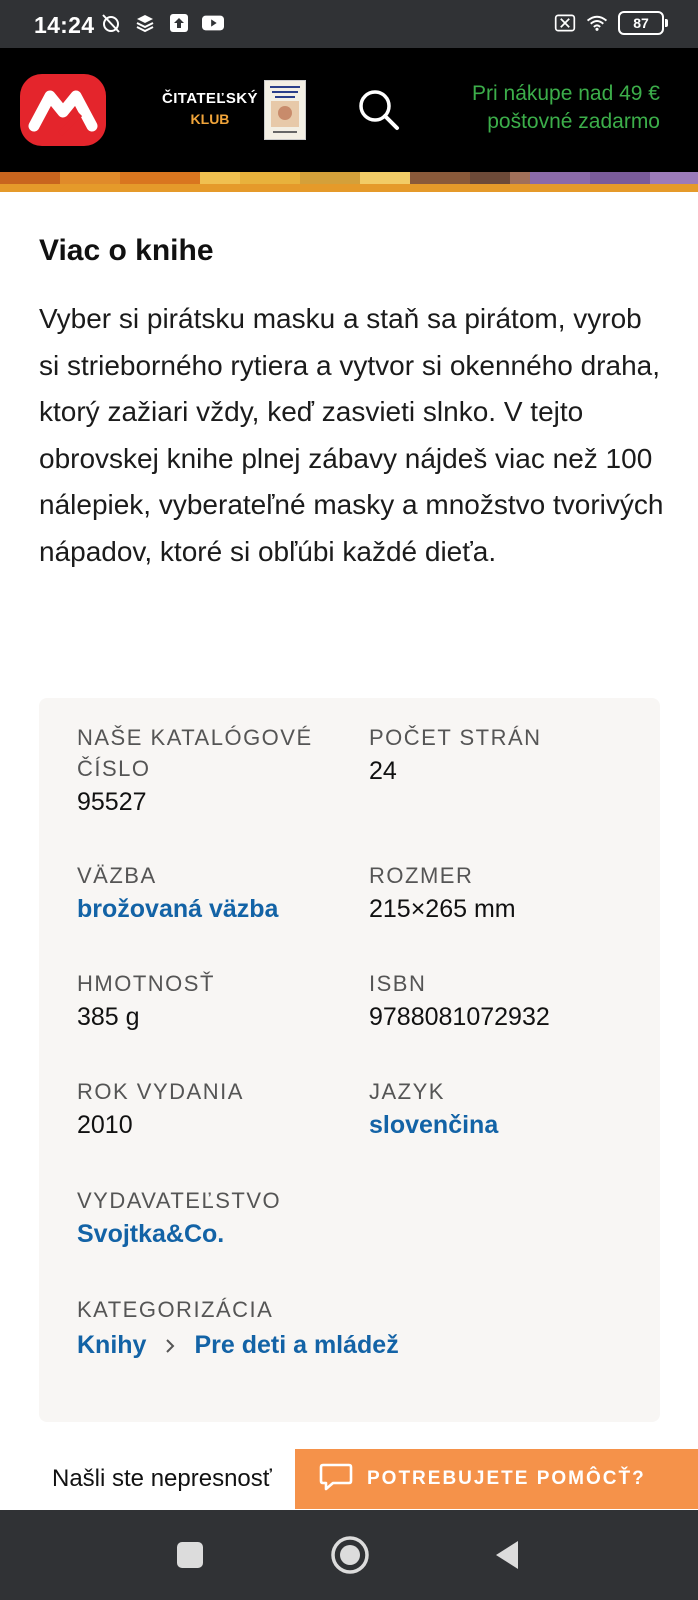 The height and width of the screenshot is (1600, 698). Describe the element at coordinates (63, 110) in the screenshot. I see `martinus-logo-icon` at that location.